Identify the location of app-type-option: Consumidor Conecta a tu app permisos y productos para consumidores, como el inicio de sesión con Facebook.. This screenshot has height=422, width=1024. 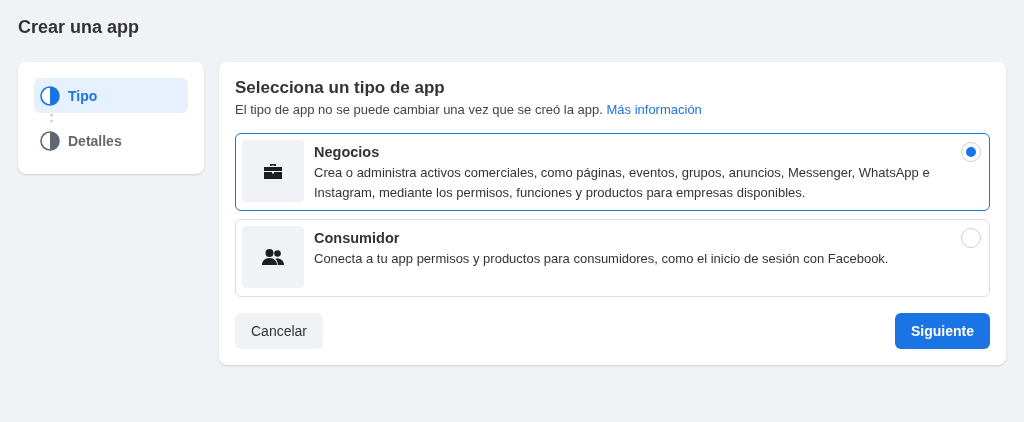
(612, 258).